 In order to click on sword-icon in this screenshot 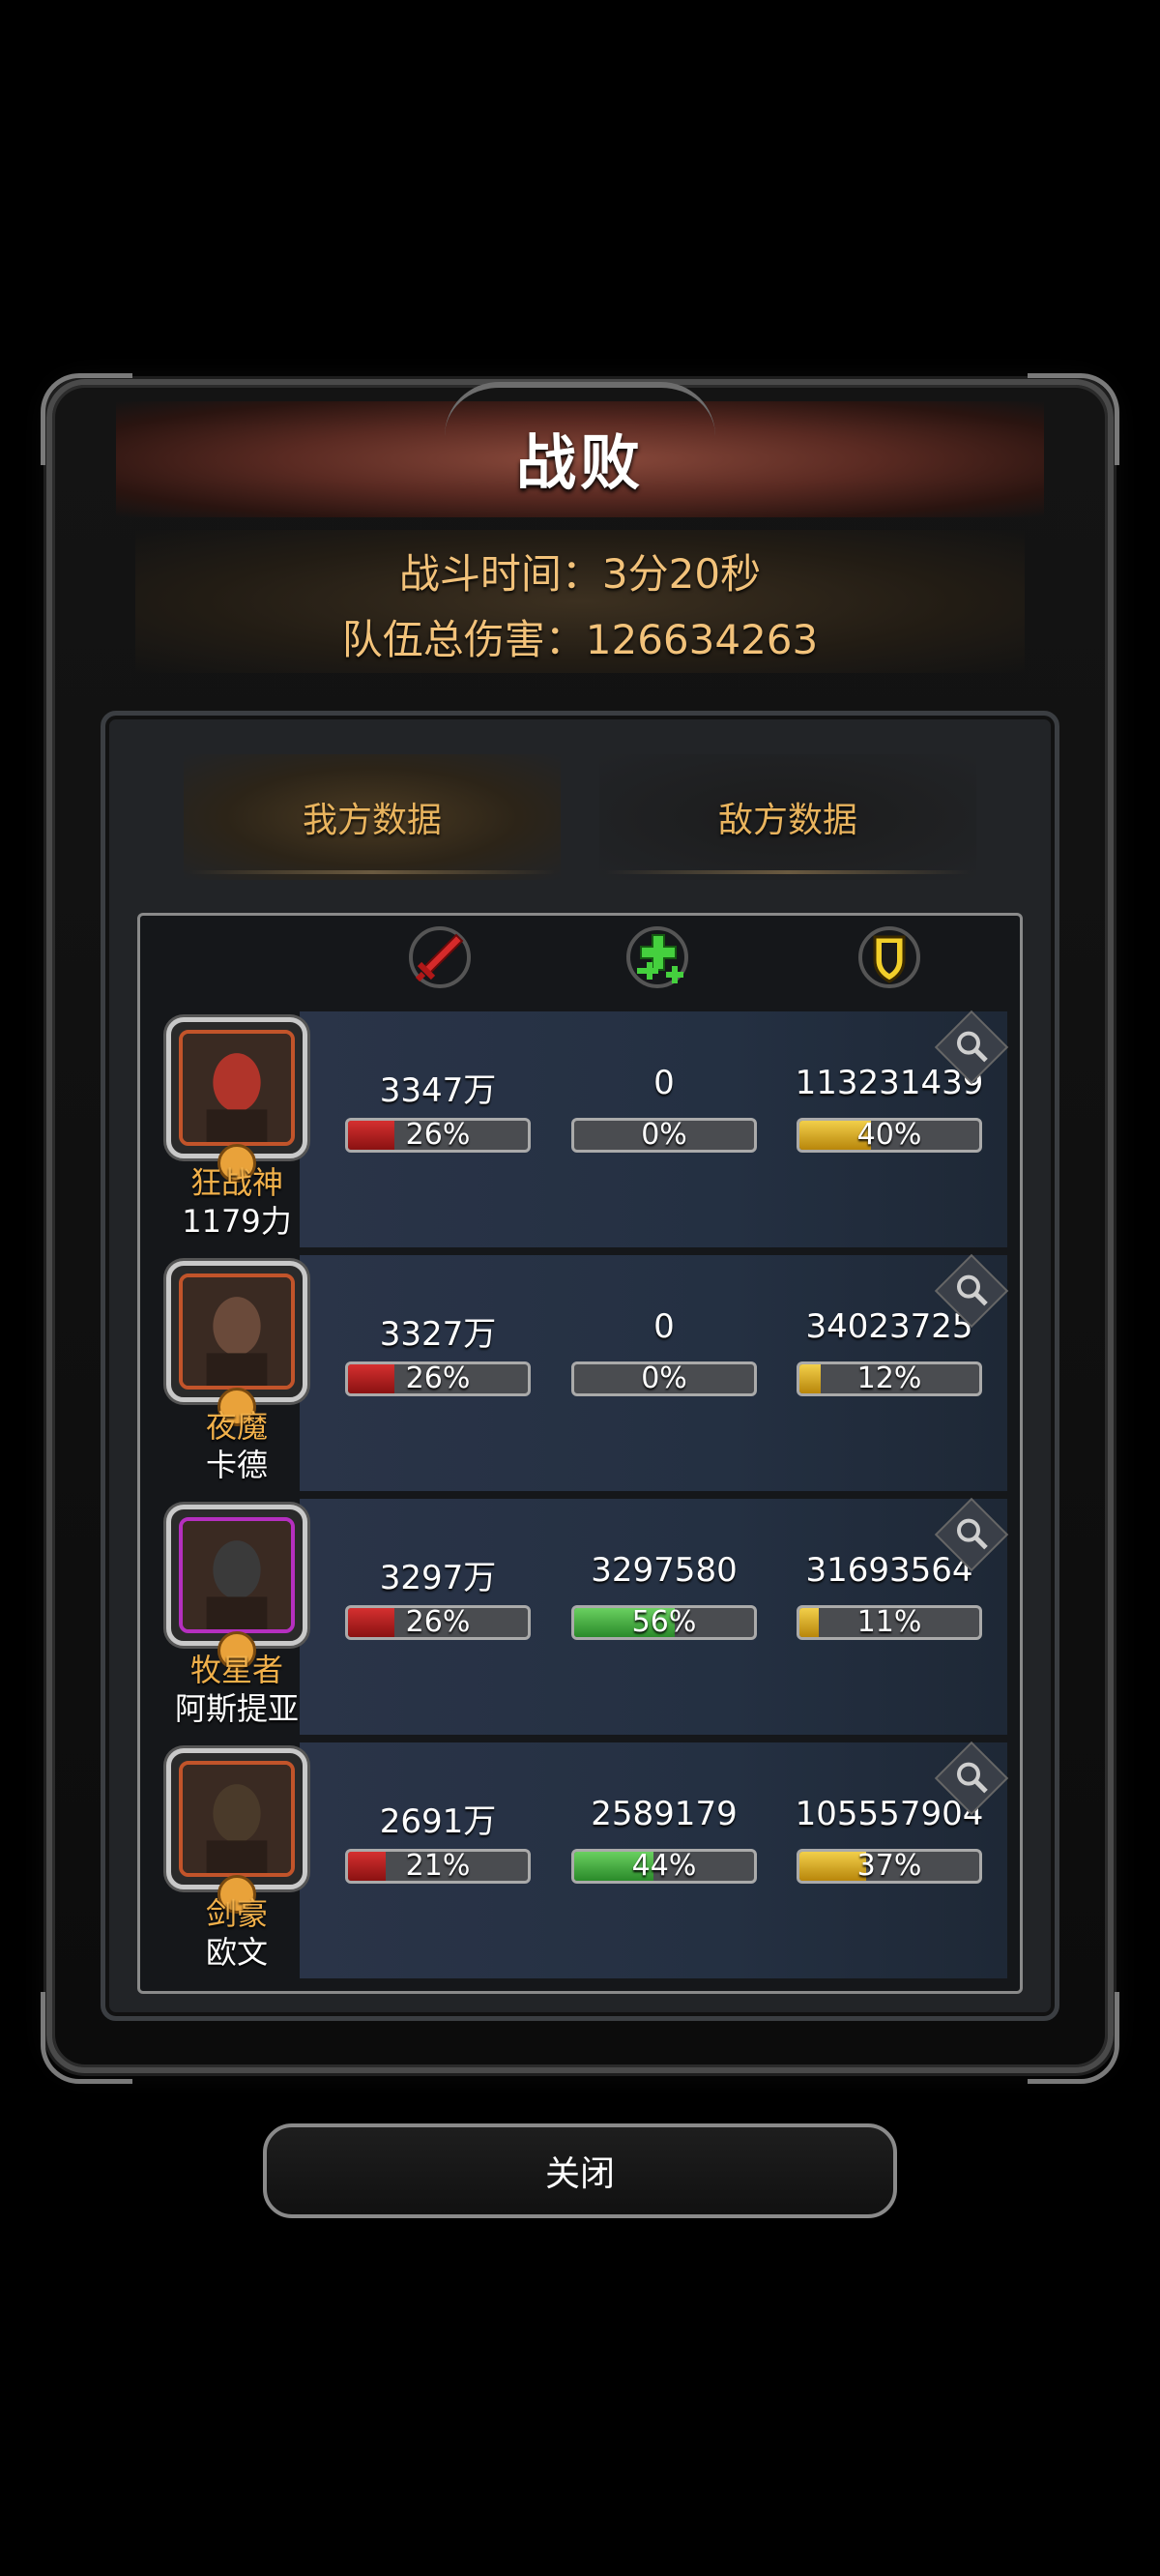, I will do `click(440, 957)`.